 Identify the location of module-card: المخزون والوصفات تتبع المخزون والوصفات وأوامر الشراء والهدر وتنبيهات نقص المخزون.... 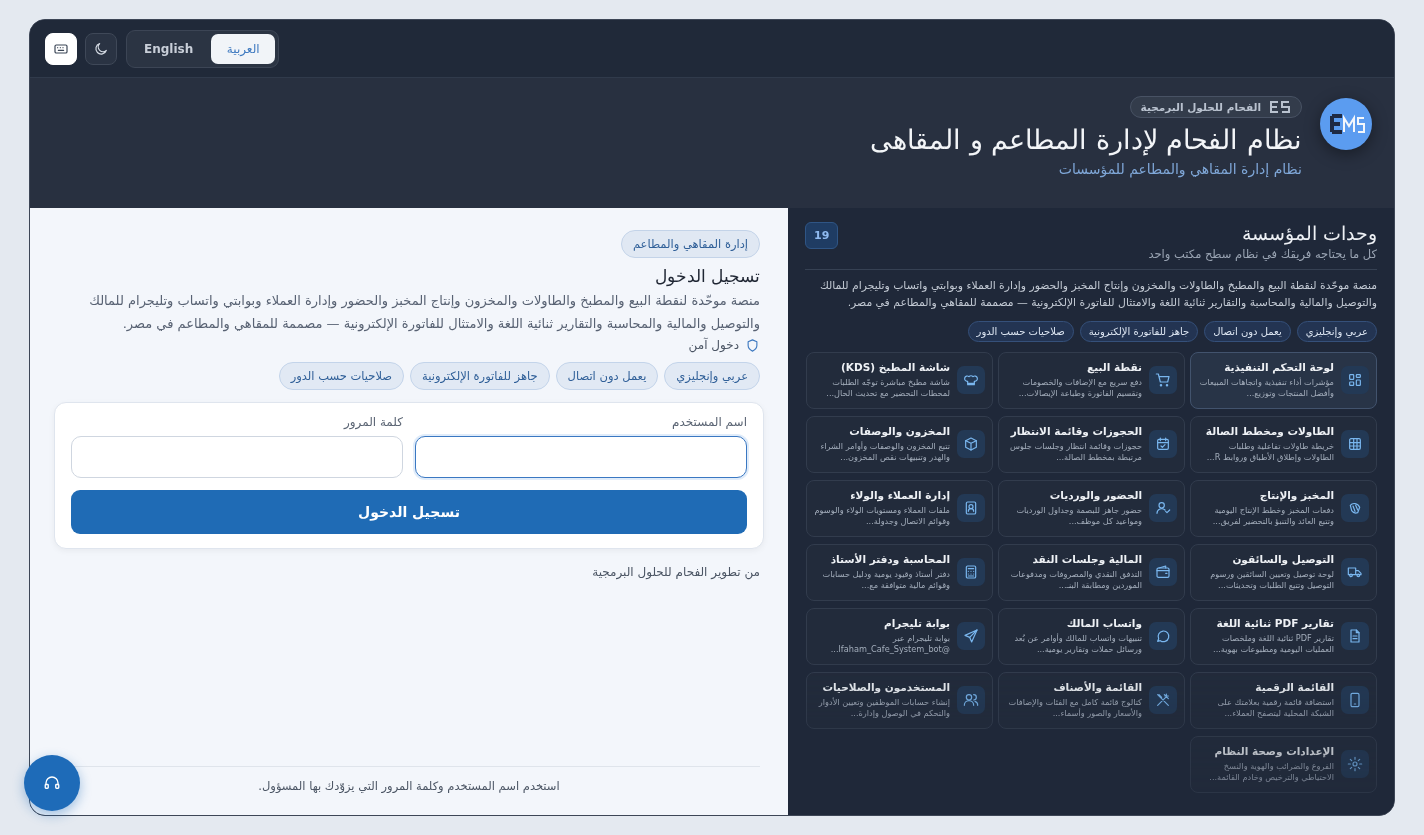
(899, 444).